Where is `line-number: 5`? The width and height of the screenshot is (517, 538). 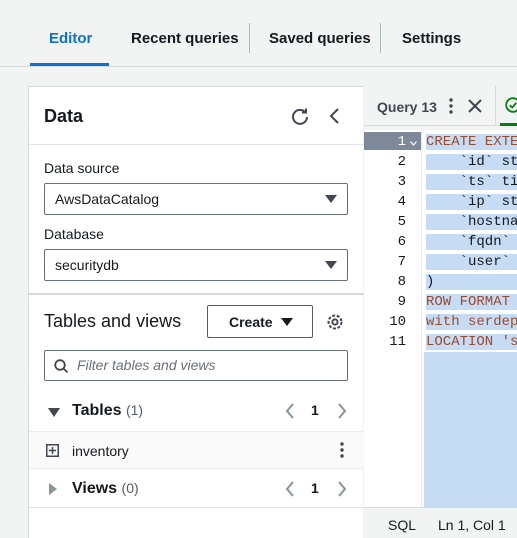
line-number: 5 is located at coordinates (401, 222).